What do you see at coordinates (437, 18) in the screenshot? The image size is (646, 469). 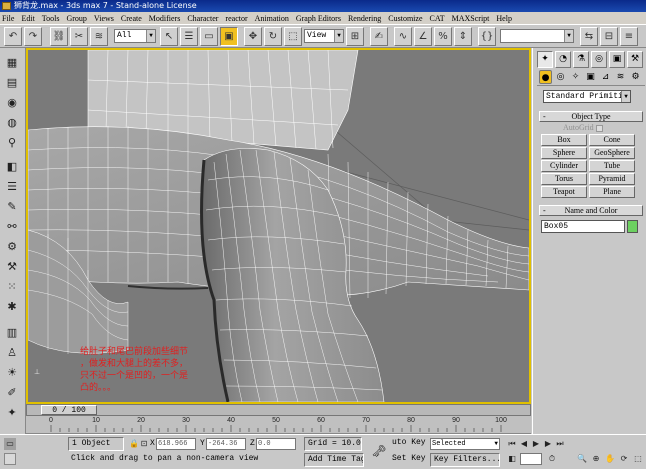 I see `menu-cat: CAT` at bounding box center [437, 18].